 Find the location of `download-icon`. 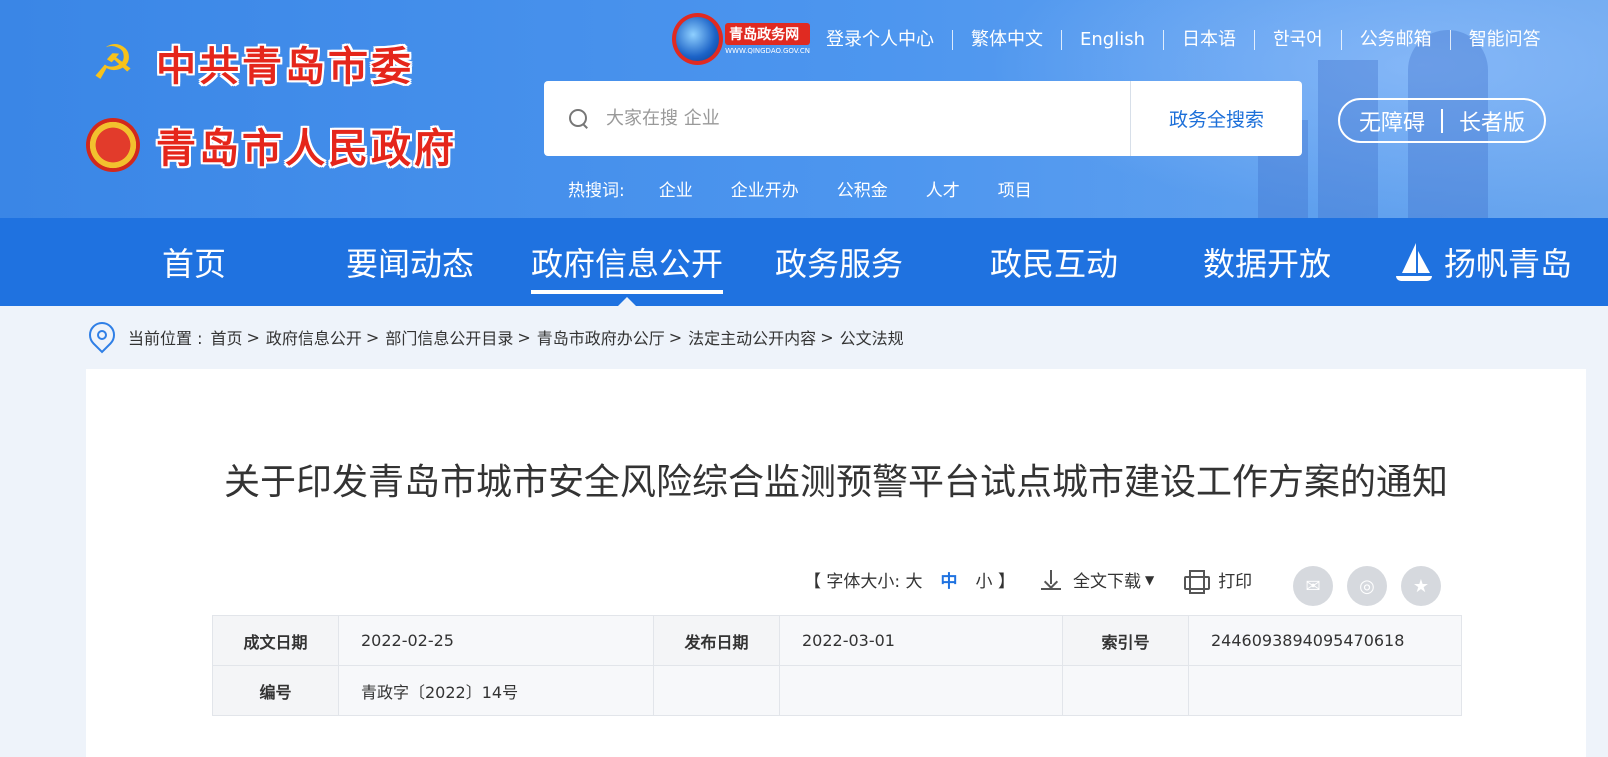

download-icon is located at coordinates (1050, 579).